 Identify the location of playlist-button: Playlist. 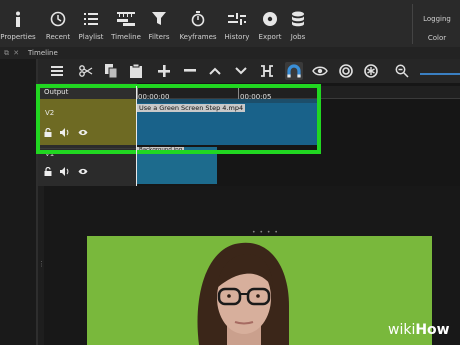
(91, 23).